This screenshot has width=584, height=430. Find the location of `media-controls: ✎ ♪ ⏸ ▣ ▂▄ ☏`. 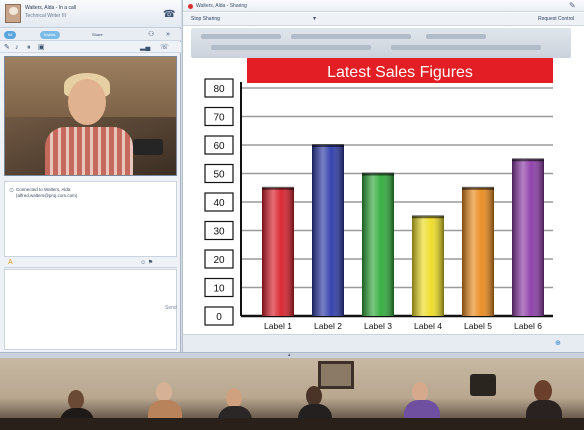

media-controls: ✎ ♪ ⏸ ▣ ▂▄ ☏ is located at coordinates (90, 47).